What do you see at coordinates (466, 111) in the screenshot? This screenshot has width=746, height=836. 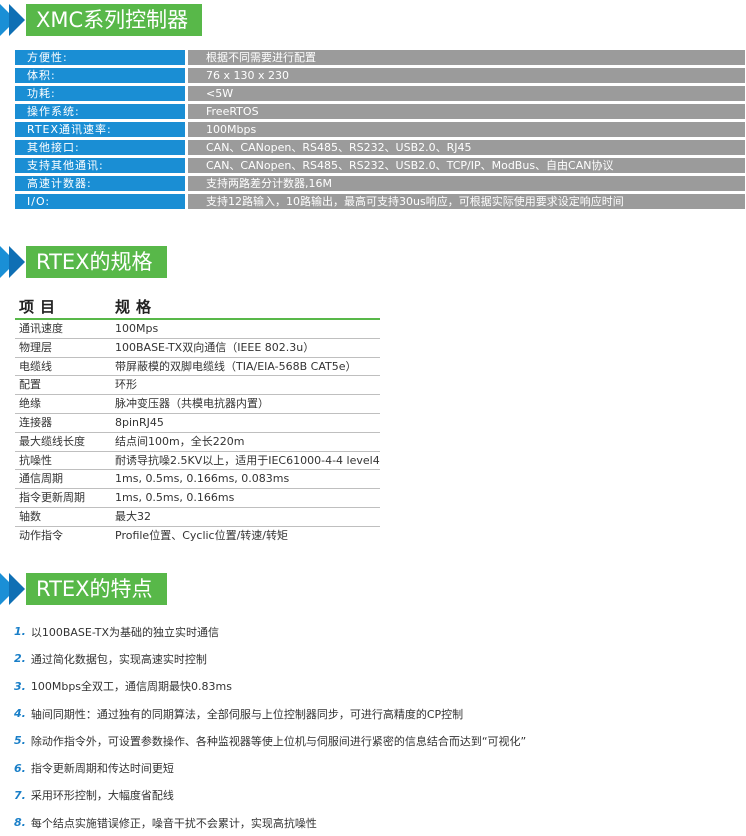 I see `spec-value: FreeRTOS` at bounding box center [466, 111].